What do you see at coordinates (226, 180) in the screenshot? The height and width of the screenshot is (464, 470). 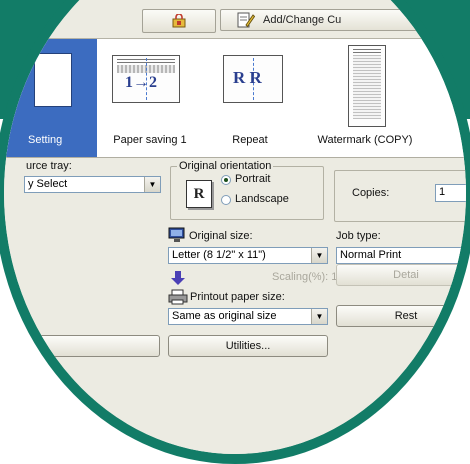 I see `portrait-radio` at bounding box center [226, 180].